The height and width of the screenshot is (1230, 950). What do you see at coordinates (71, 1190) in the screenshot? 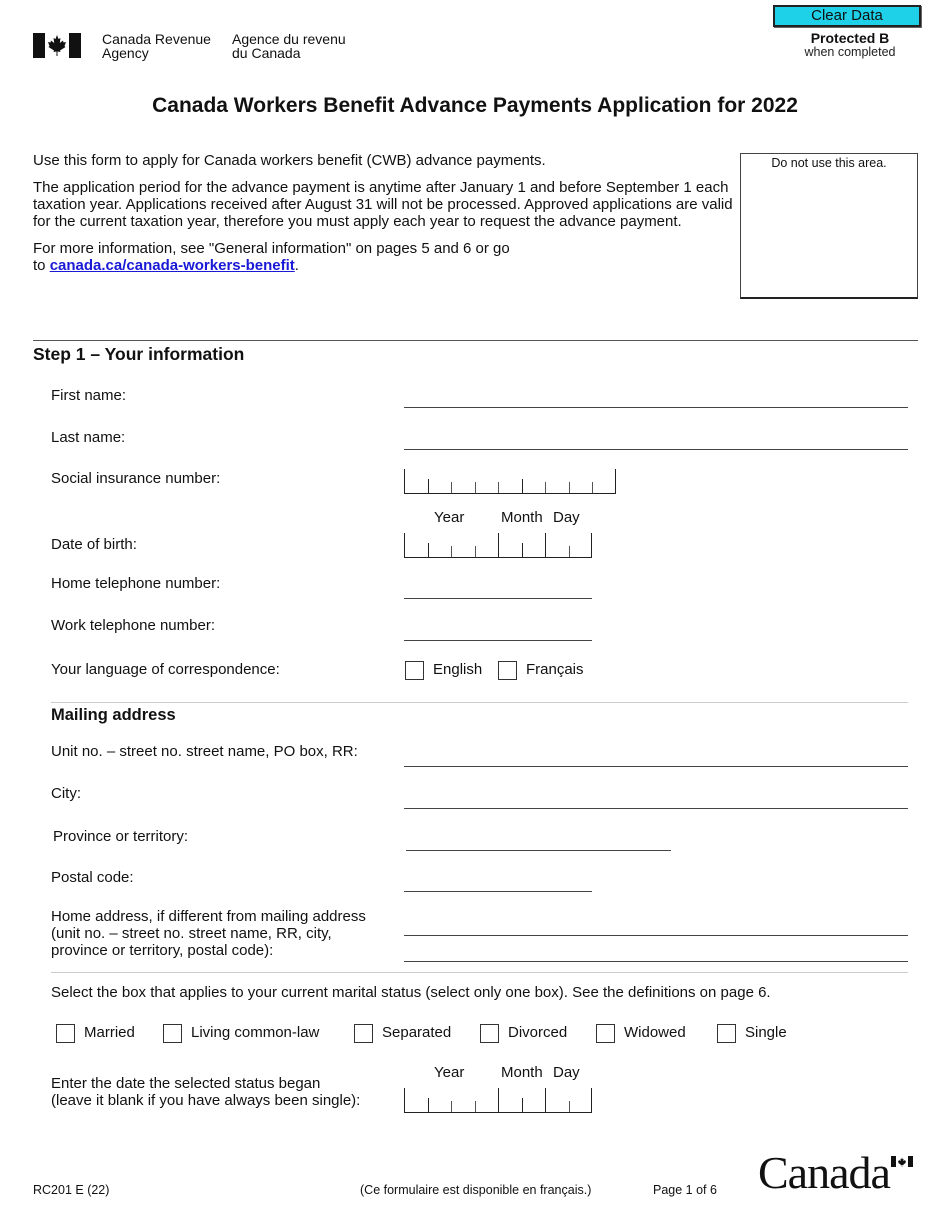
I see `form-code: RC201 E (22)` at bounding box center [71, 1190].